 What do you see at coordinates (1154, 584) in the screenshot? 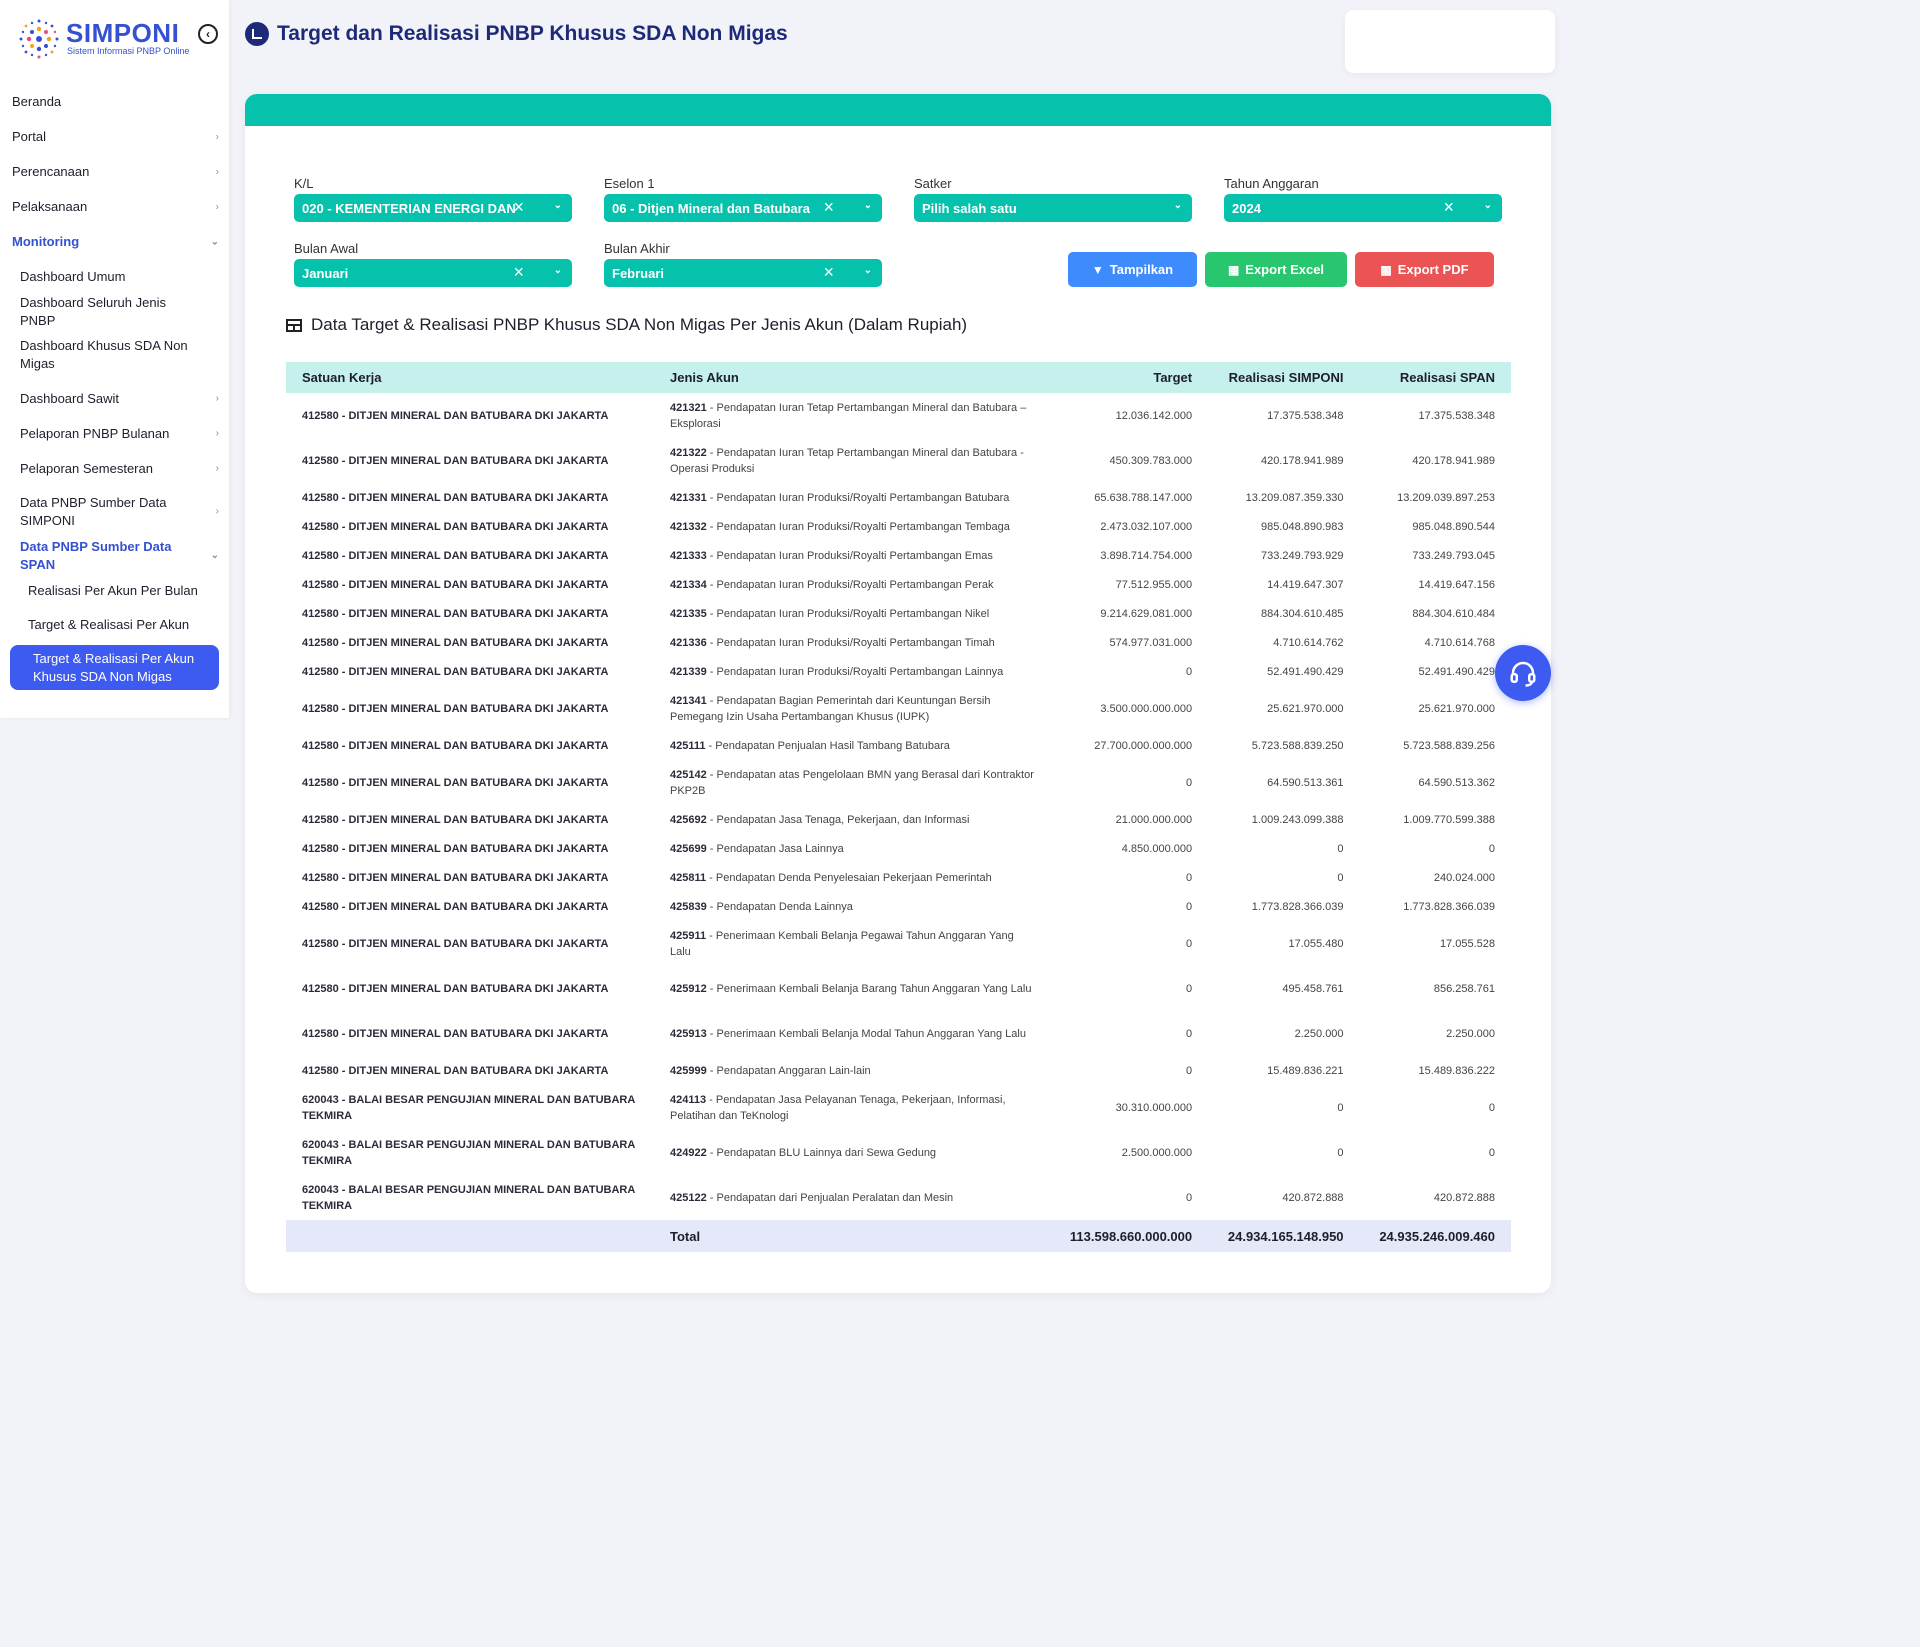
I see `target-cell: 77.512.955.000` at bounding box center [1154, 584].